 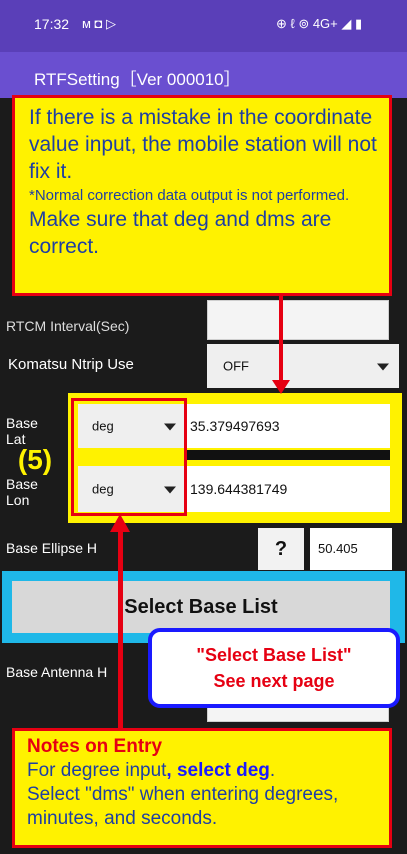 I want to click on step-marker: (5), so click(x=35, y=459).